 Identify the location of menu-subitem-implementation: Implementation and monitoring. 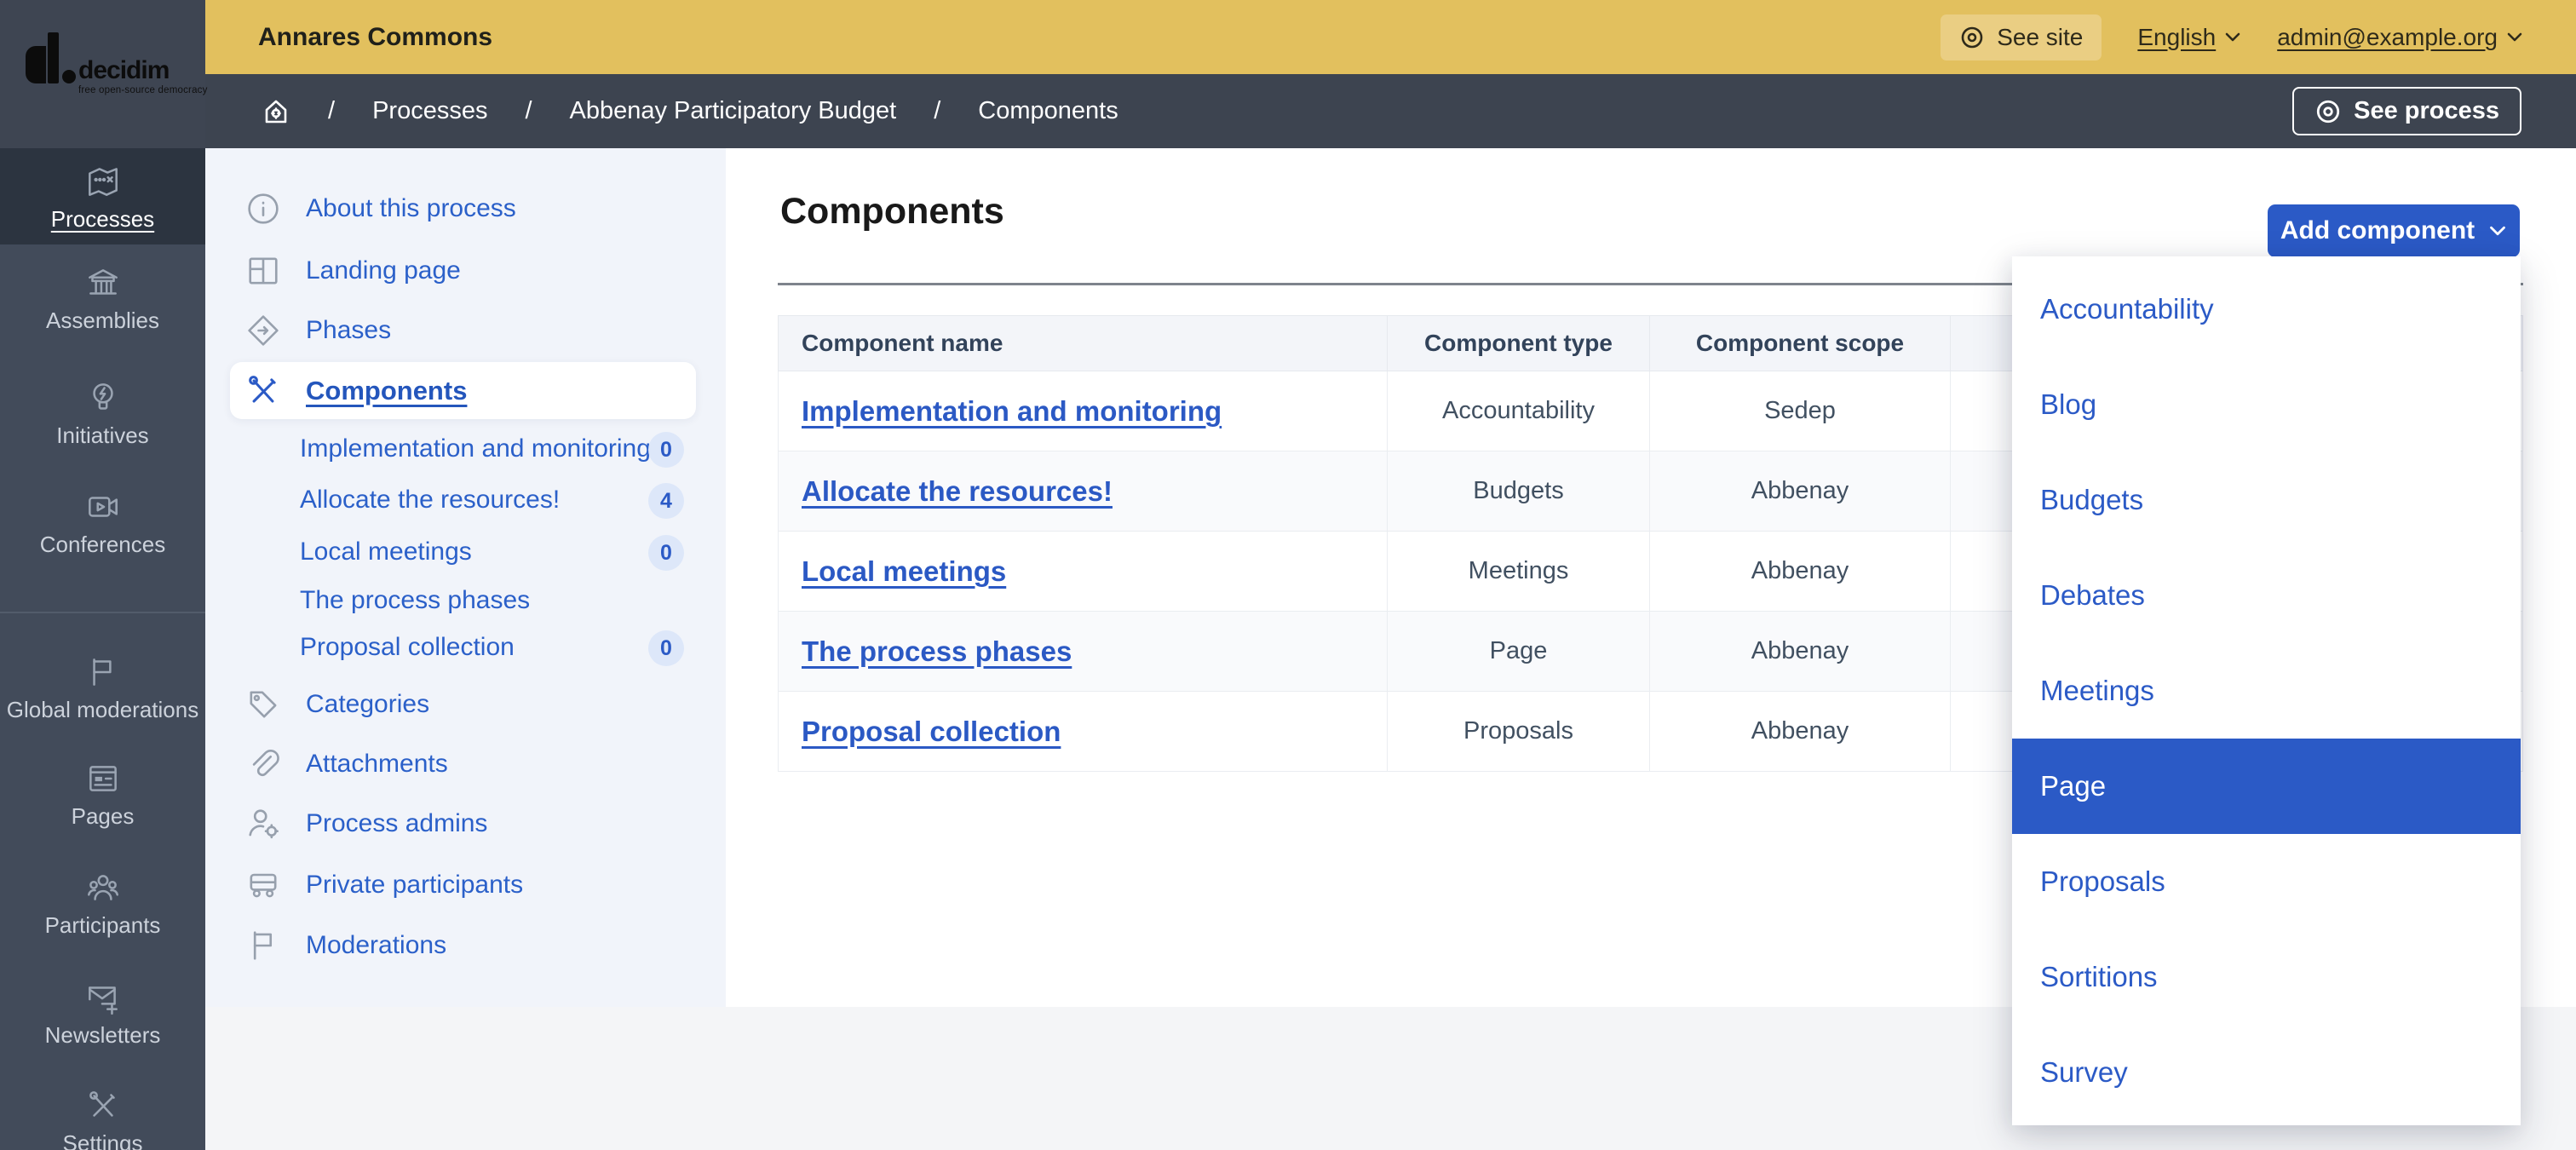
(476, 448).